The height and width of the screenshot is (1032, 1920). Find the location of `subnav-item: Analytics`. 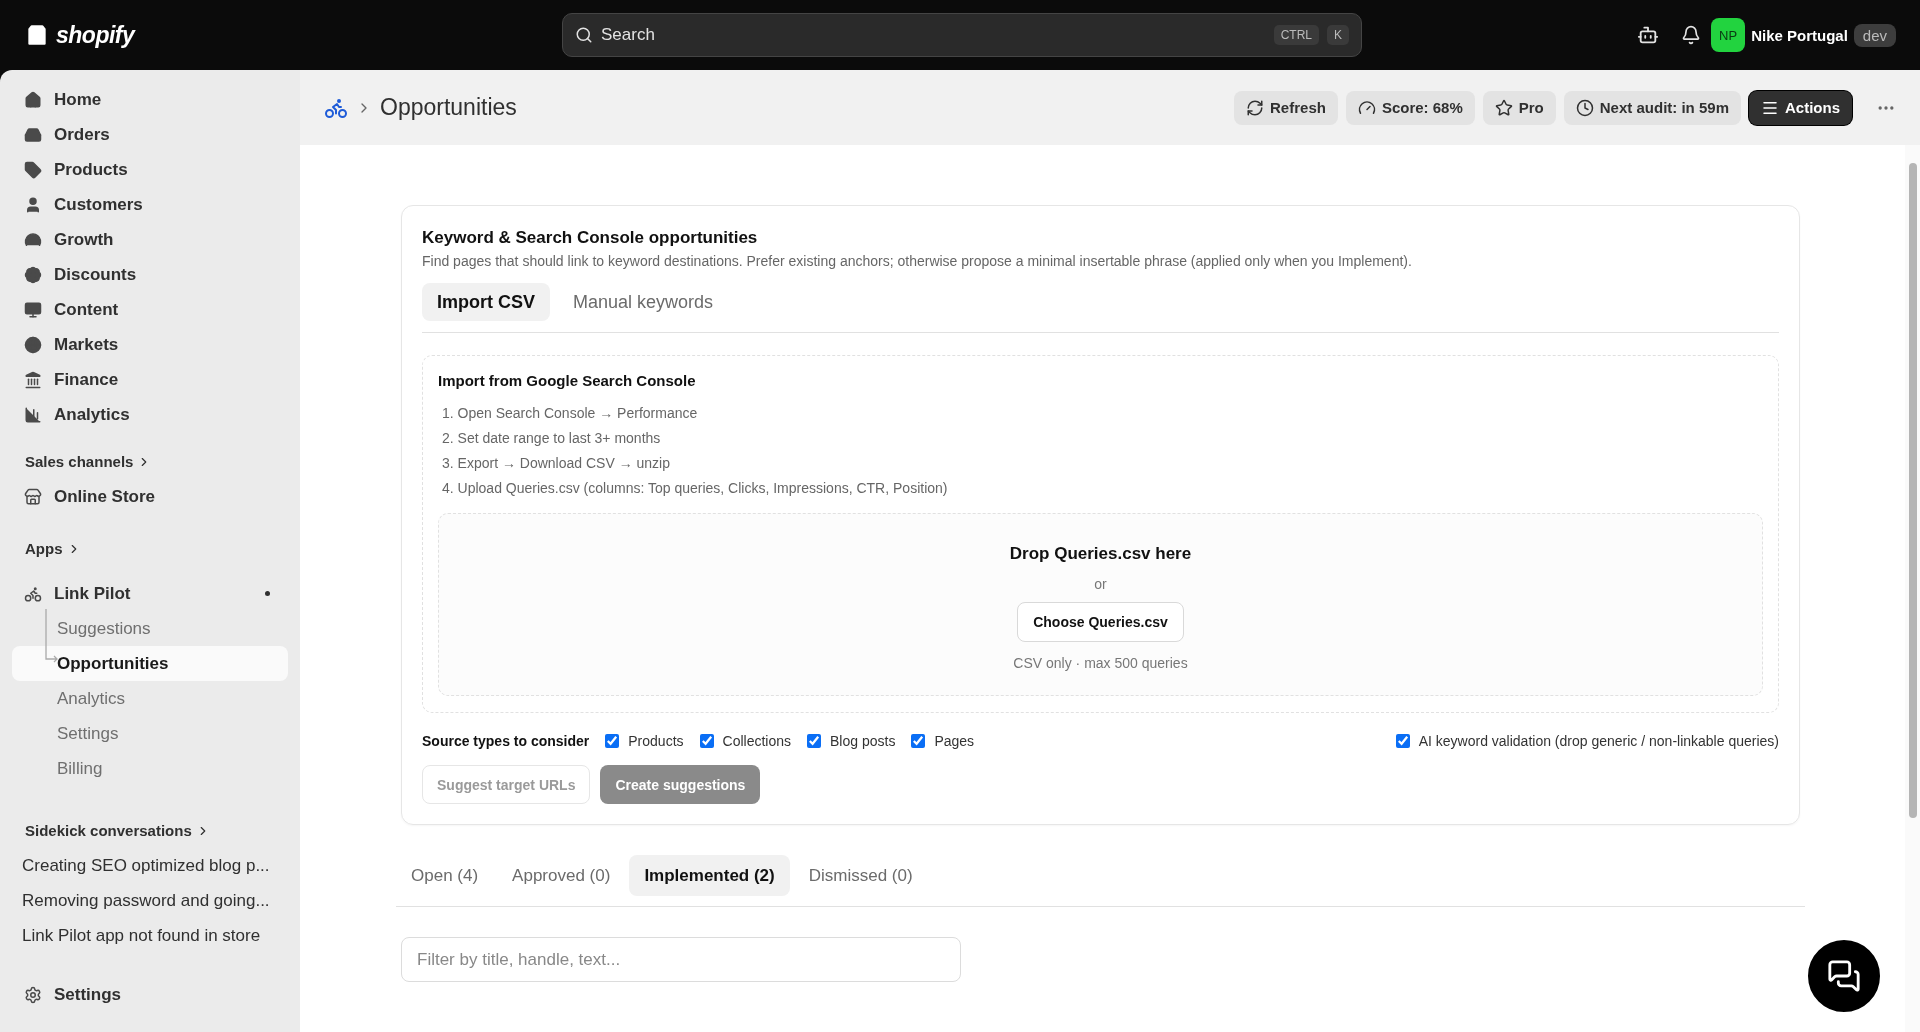

subnav-item: Analytics is located at coordinates (150, 698).